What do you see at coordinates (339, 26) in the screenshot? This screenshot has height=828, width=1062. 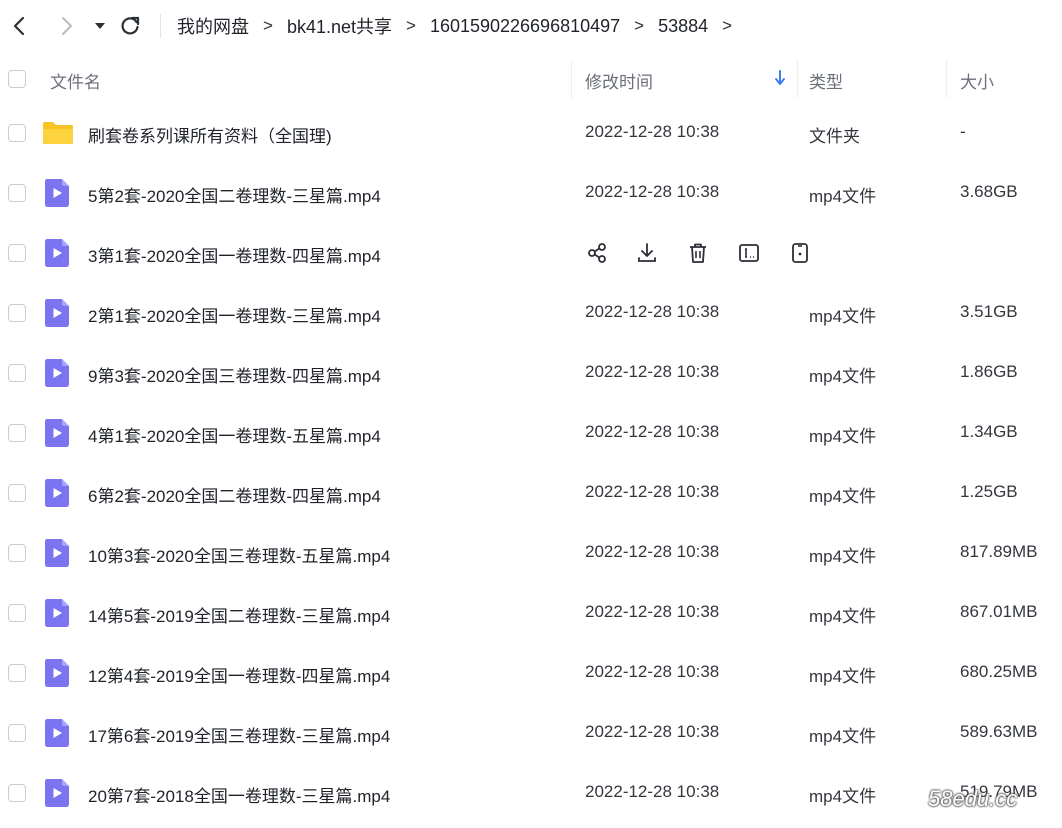 I see `breadcrumb-item: bk41.net共享` at bounding box center [339, 26].